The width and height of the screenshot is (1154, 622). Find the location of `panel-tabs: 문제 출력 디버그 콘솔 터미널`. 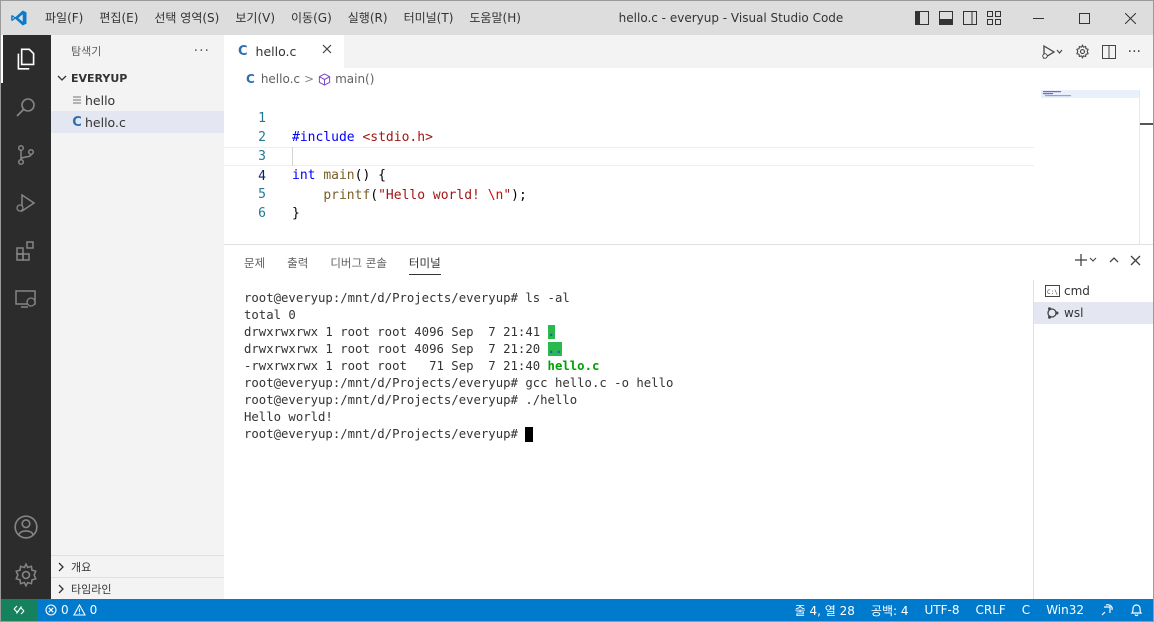

panel-tabs: 문제 출력 디버그 콘솔 터미널 is located at coordinates (342, 265).